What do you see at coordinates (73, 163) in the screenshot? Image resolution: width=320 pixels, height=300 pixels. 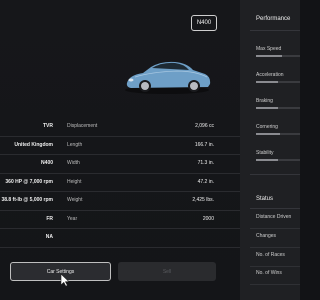 I see `spec-right-label: Width` at bounding box center [73, 163].